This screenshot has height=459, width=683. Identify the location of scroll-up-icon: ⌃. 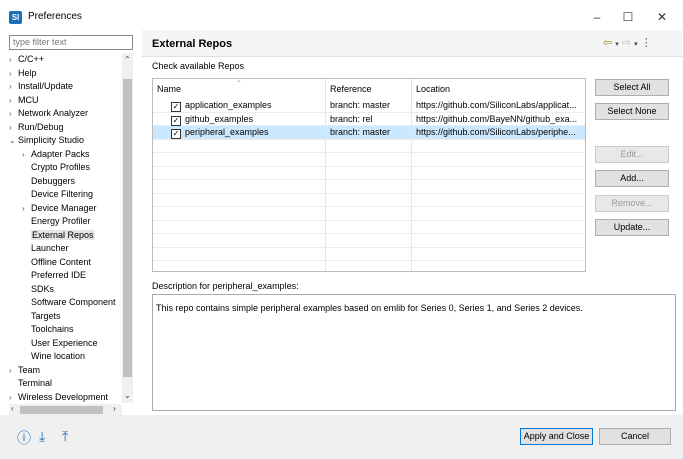
(127, 59).